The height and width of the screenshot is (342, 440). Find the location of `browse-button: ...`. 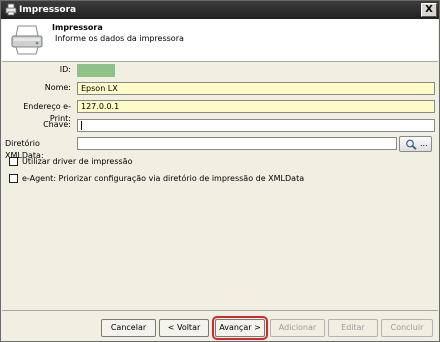

browse-button: ... is located at coordinates (415, 144).